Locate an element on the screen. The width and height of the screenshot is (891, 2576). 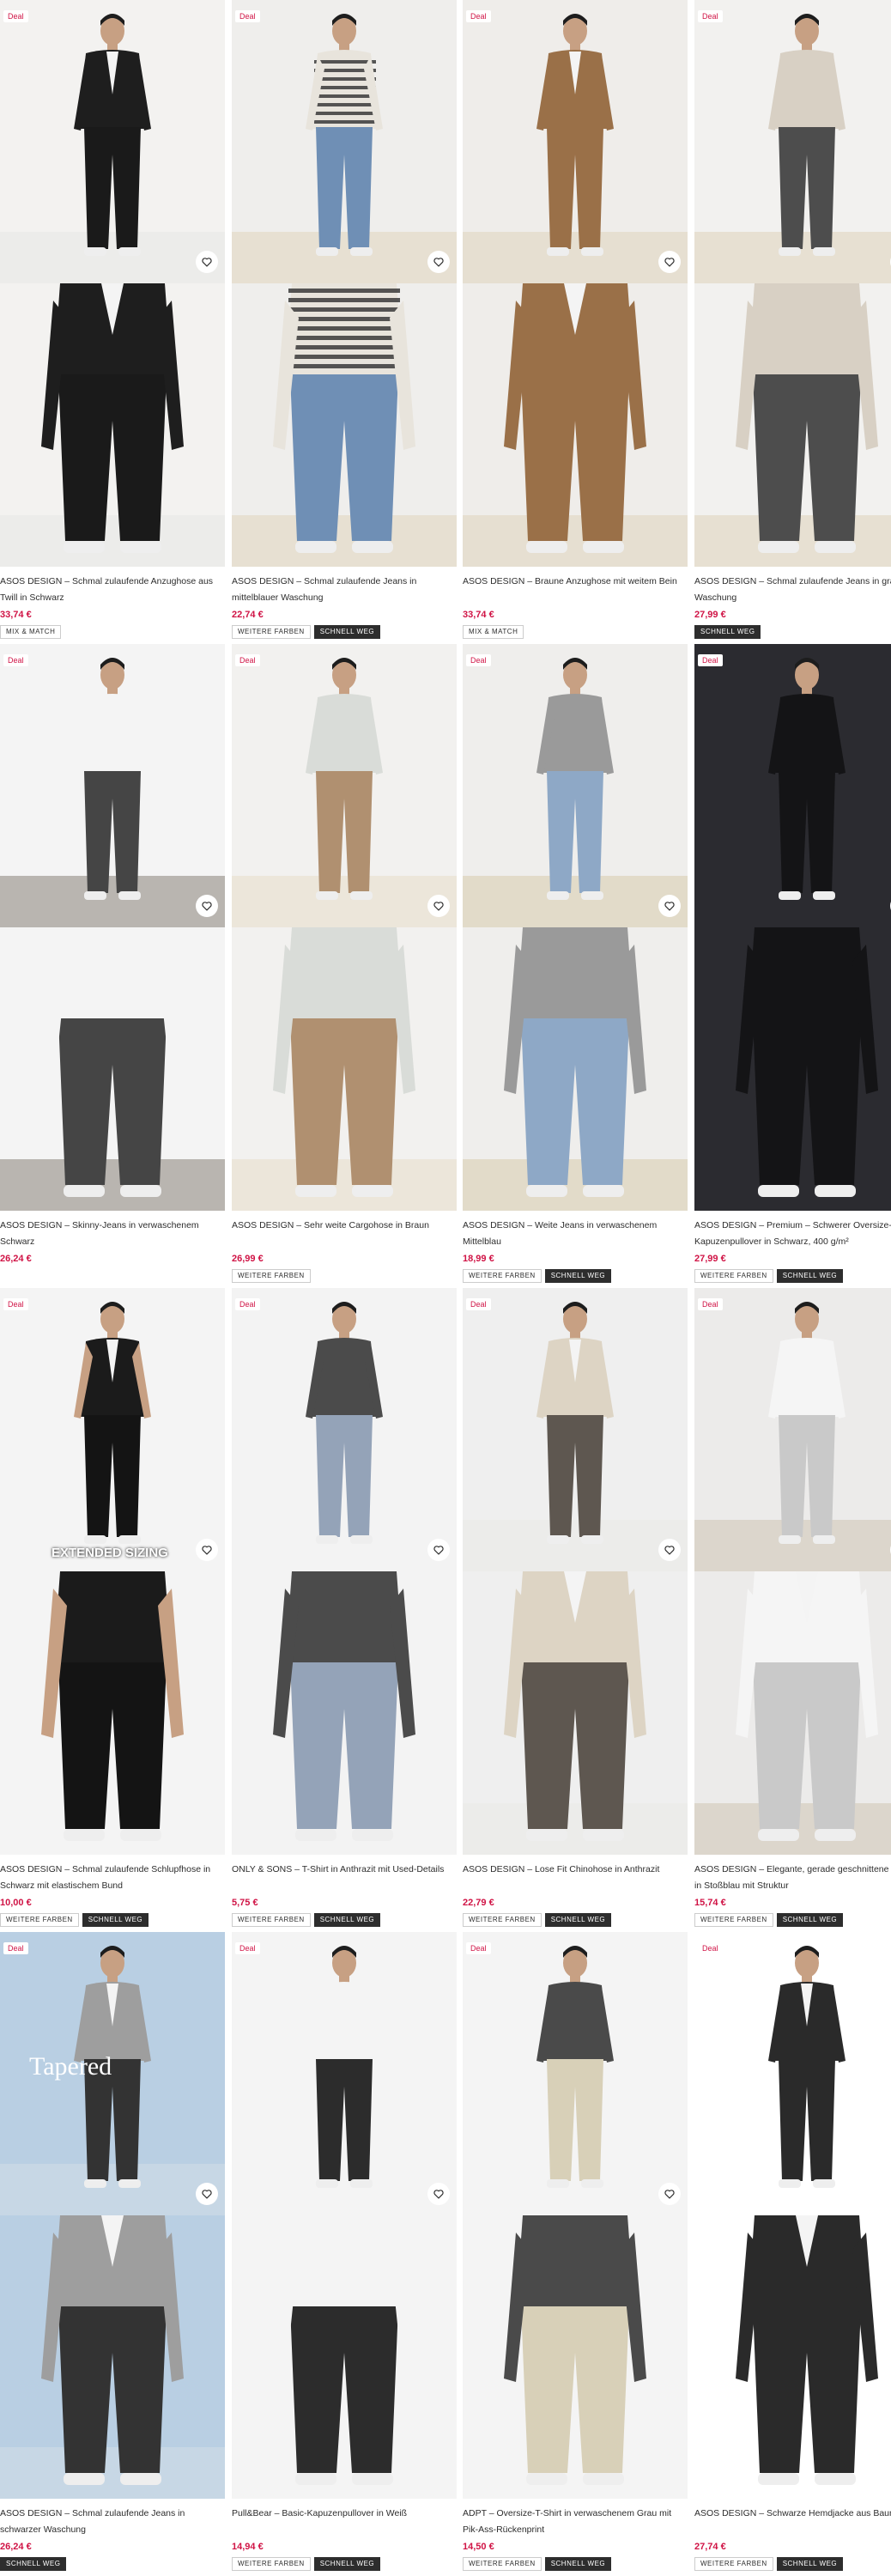
product-price: 10,00 € is located at coordinates (16, 1903).